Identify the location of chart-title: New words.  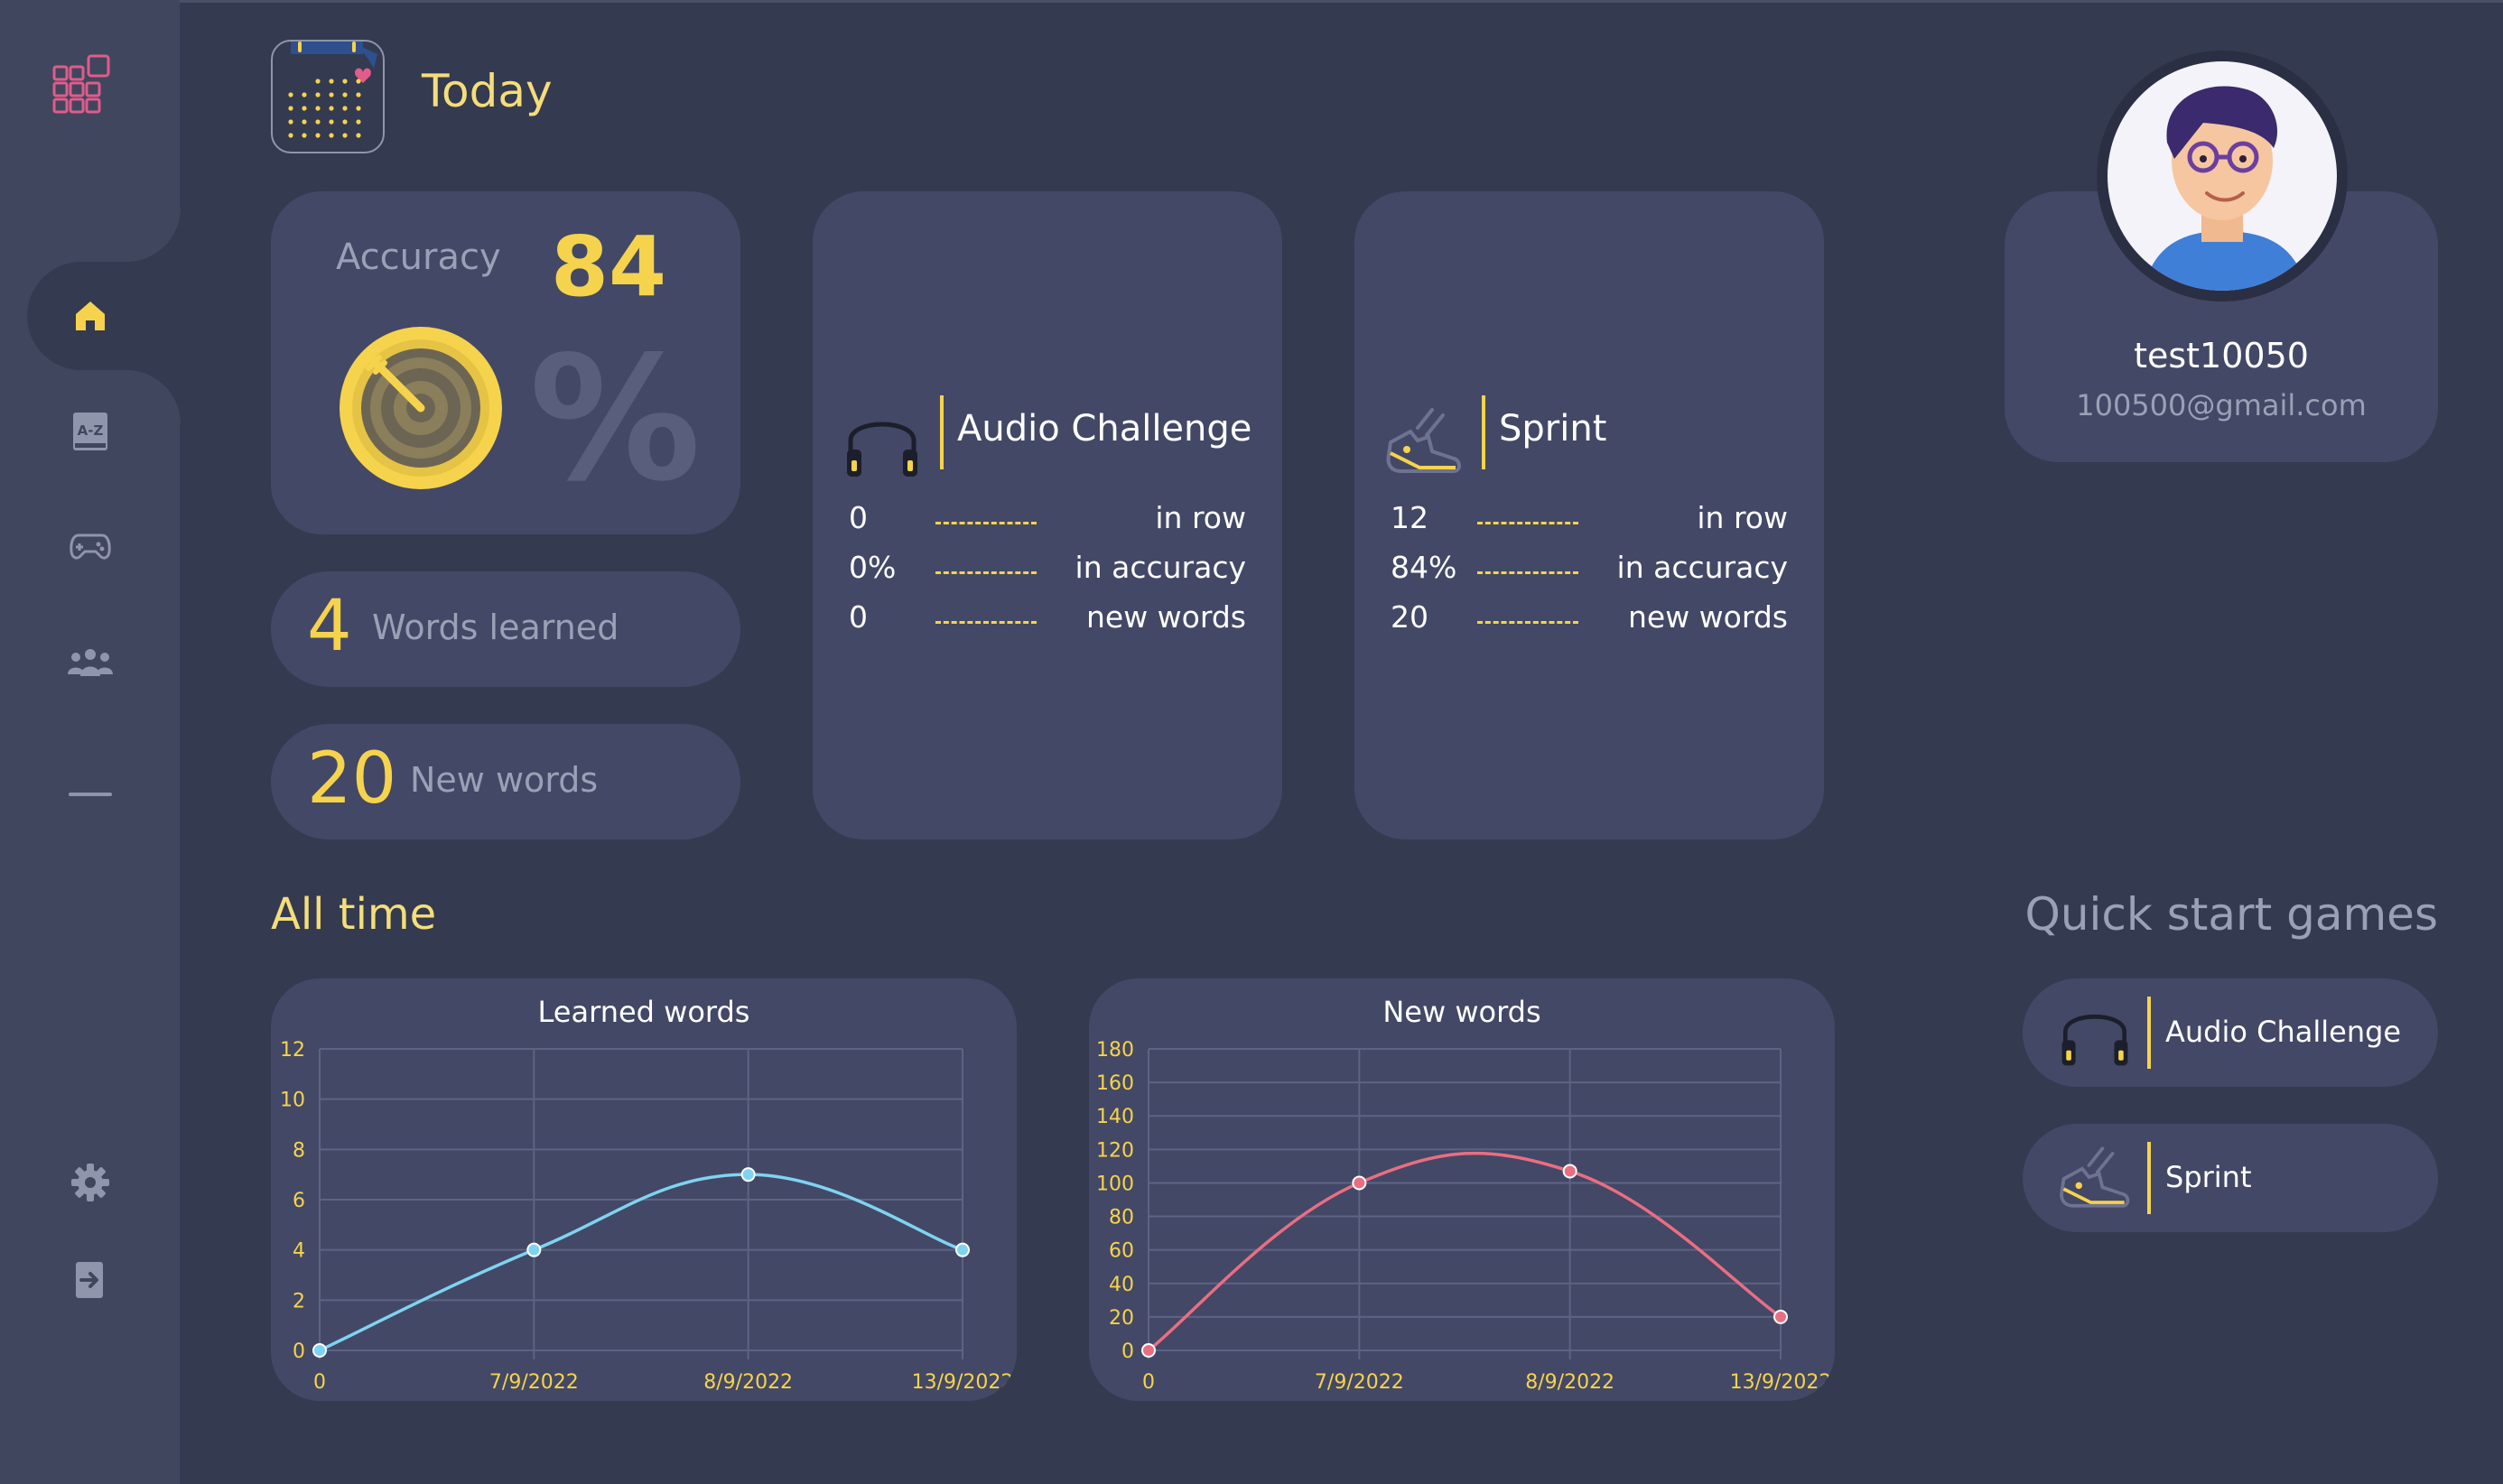
(1462, 1012).